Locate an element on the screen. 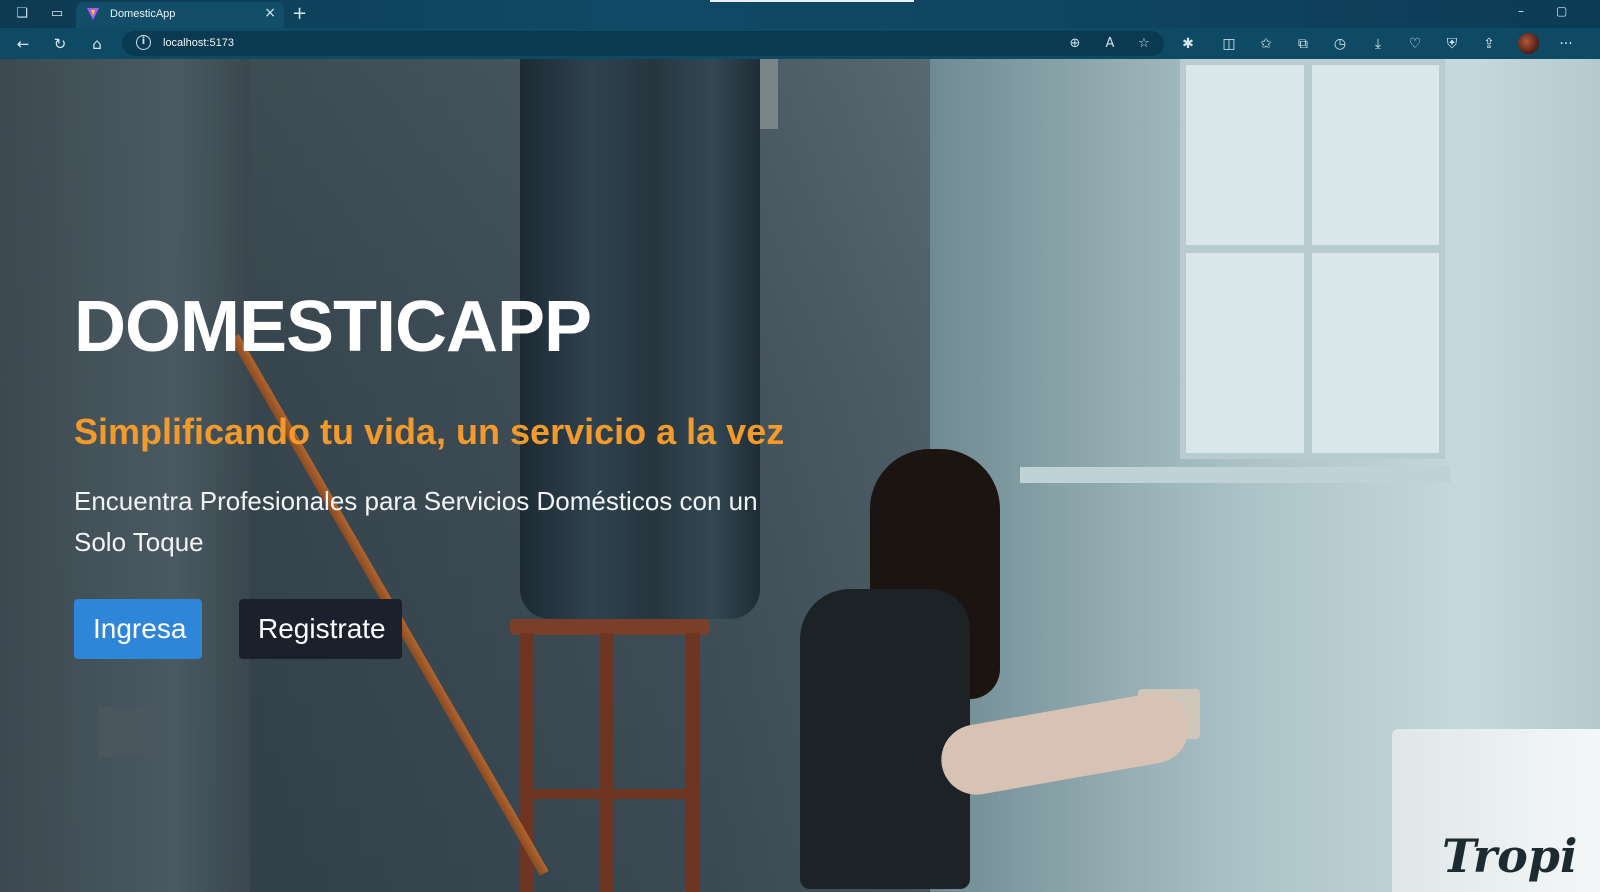 This screenshot has height=892, width=1600. performance-icon: ♡ is located at coordinates (1415, 44).